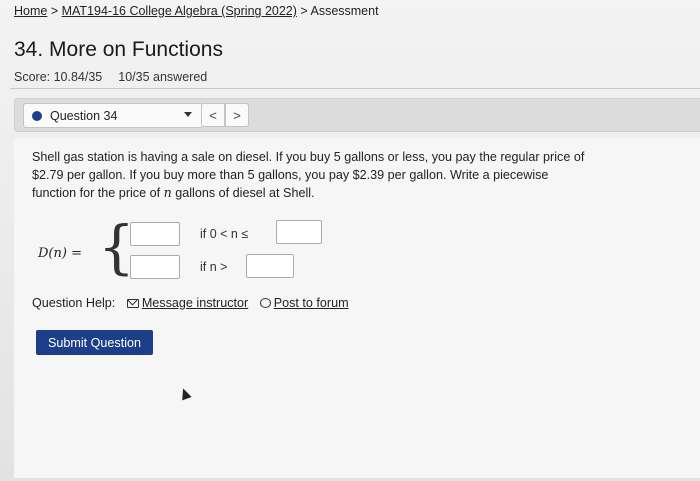 This screenshot has height=481, width=700. What do you see at coordinates (355, 88) in the screenshot?
I see `divider` at bounding box center [355, 88].